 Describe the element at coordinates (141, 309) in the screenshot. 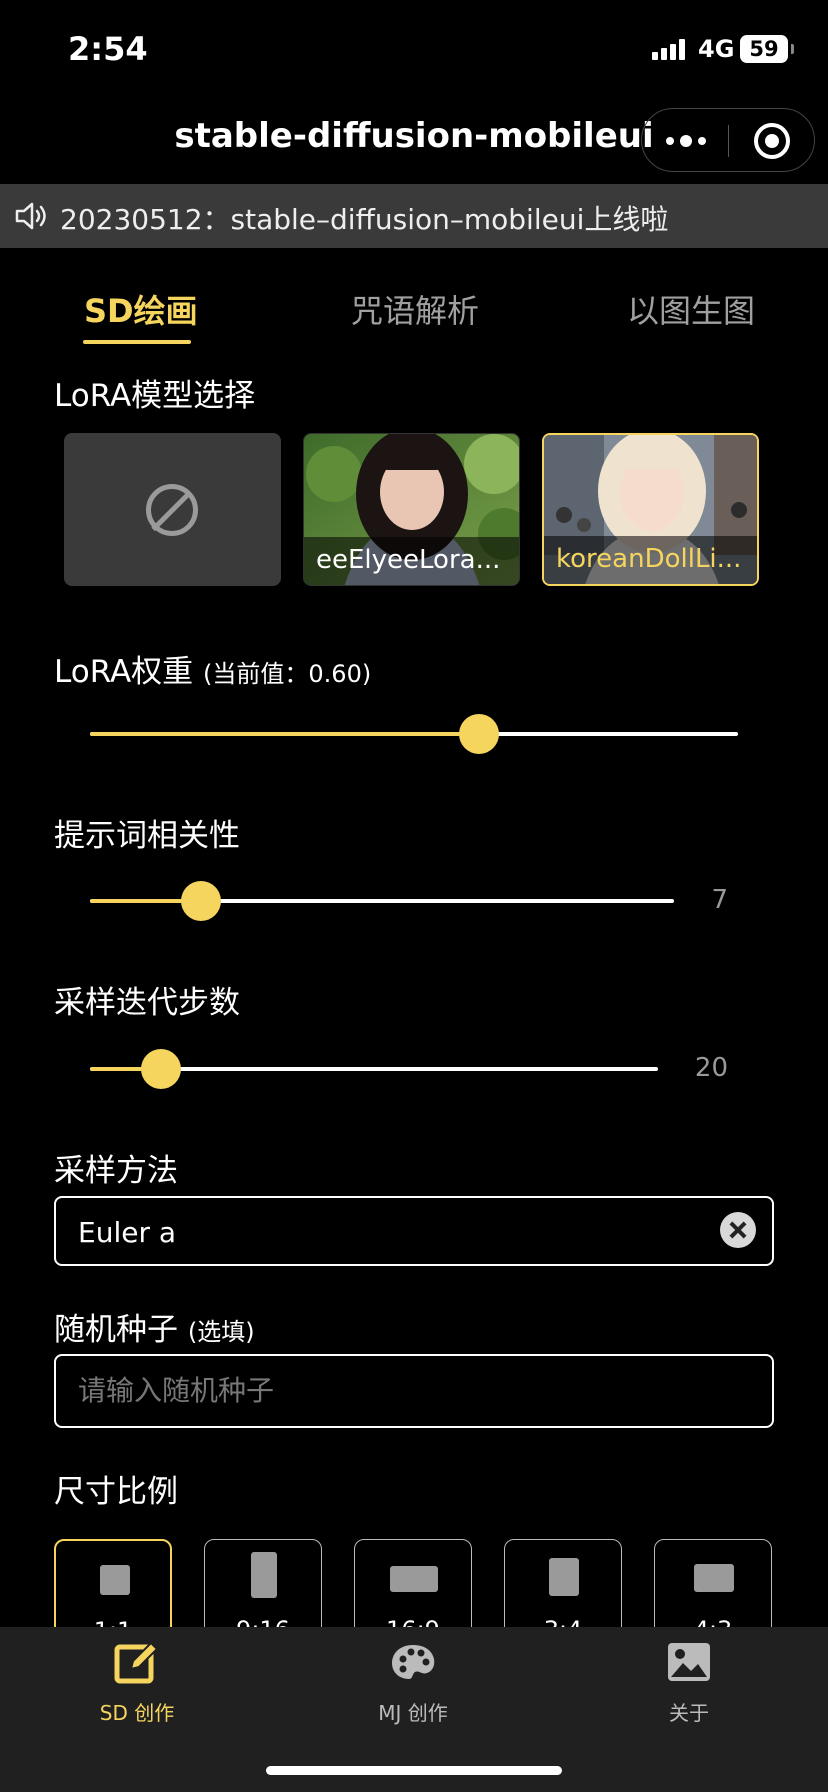

I see `tab-sd-drawing: SD绘画` at that location.